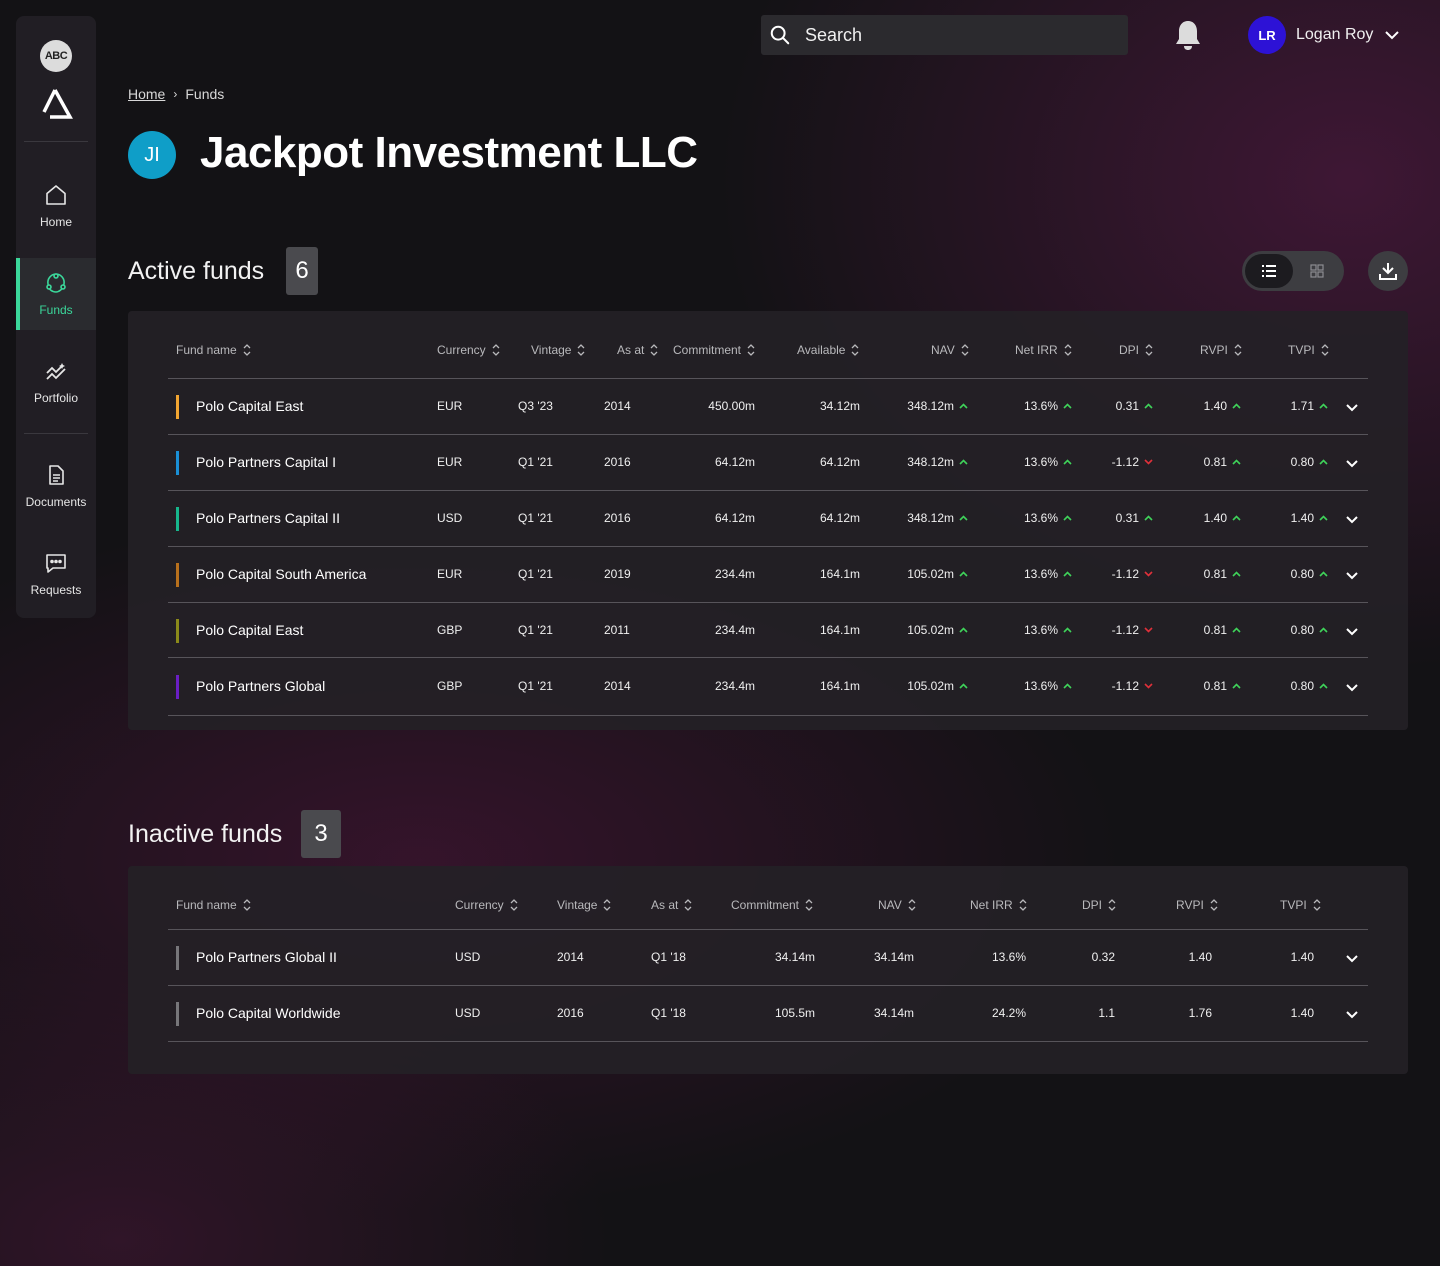 Image resolution: width=1440 pixels, height=1266 pixels. I want to click on bell-icon, so click(1188, 35).